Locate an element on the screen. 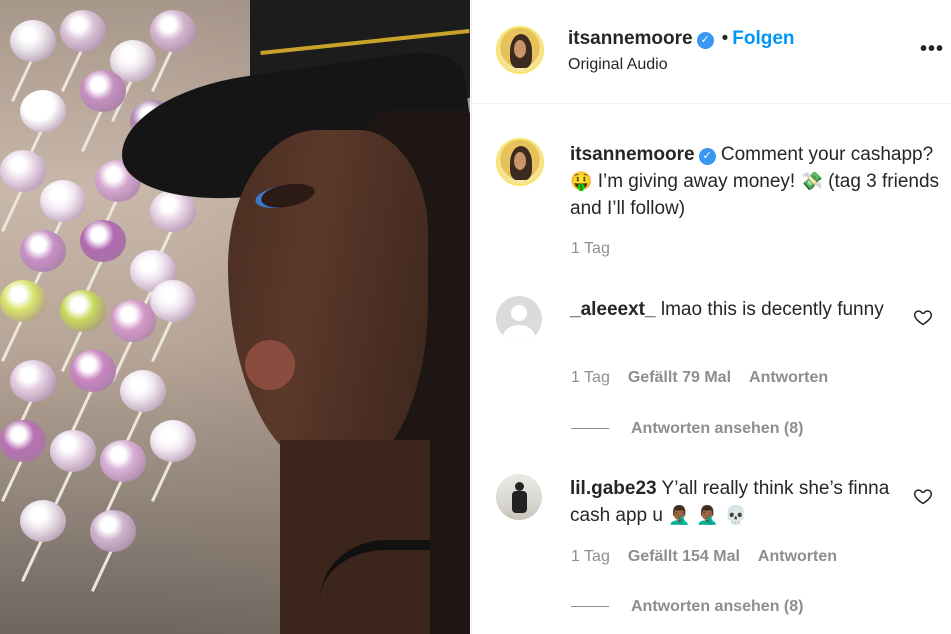 This screenshot has height=634, width=951. follow-button: Folgen is located at coordinates (763, 38).